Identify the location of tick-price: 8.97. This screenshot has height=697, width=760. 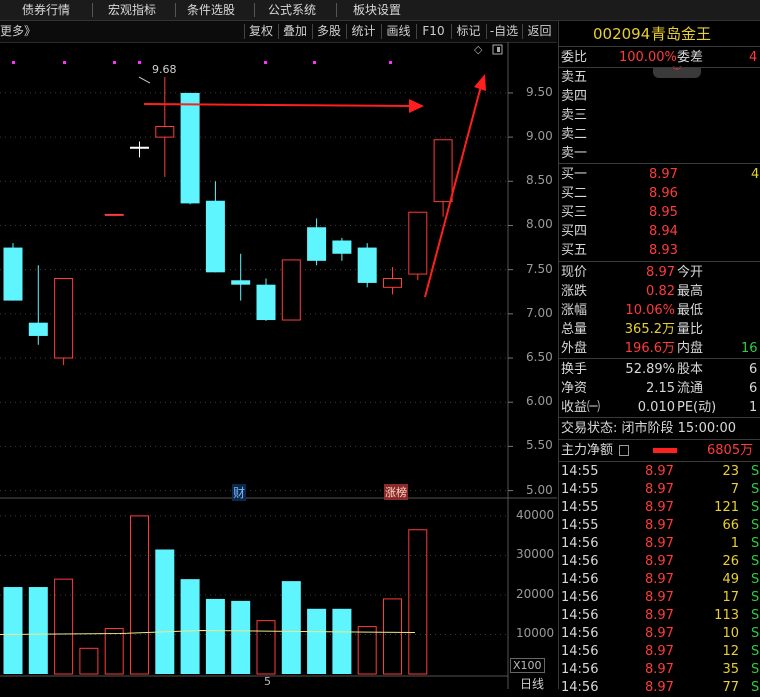
(659, 489).